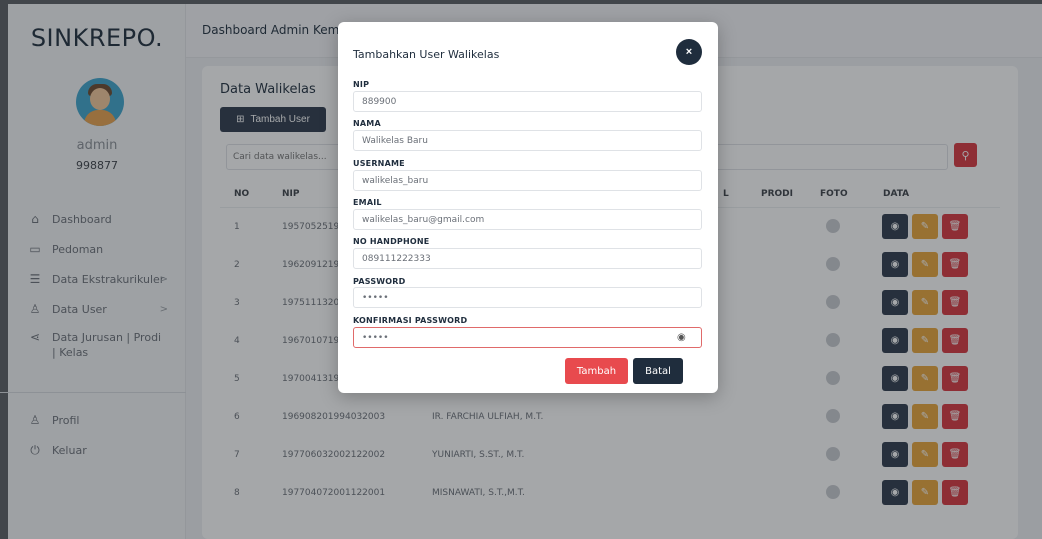  I want to click on email-label: EMAIL, so click(367, 202).